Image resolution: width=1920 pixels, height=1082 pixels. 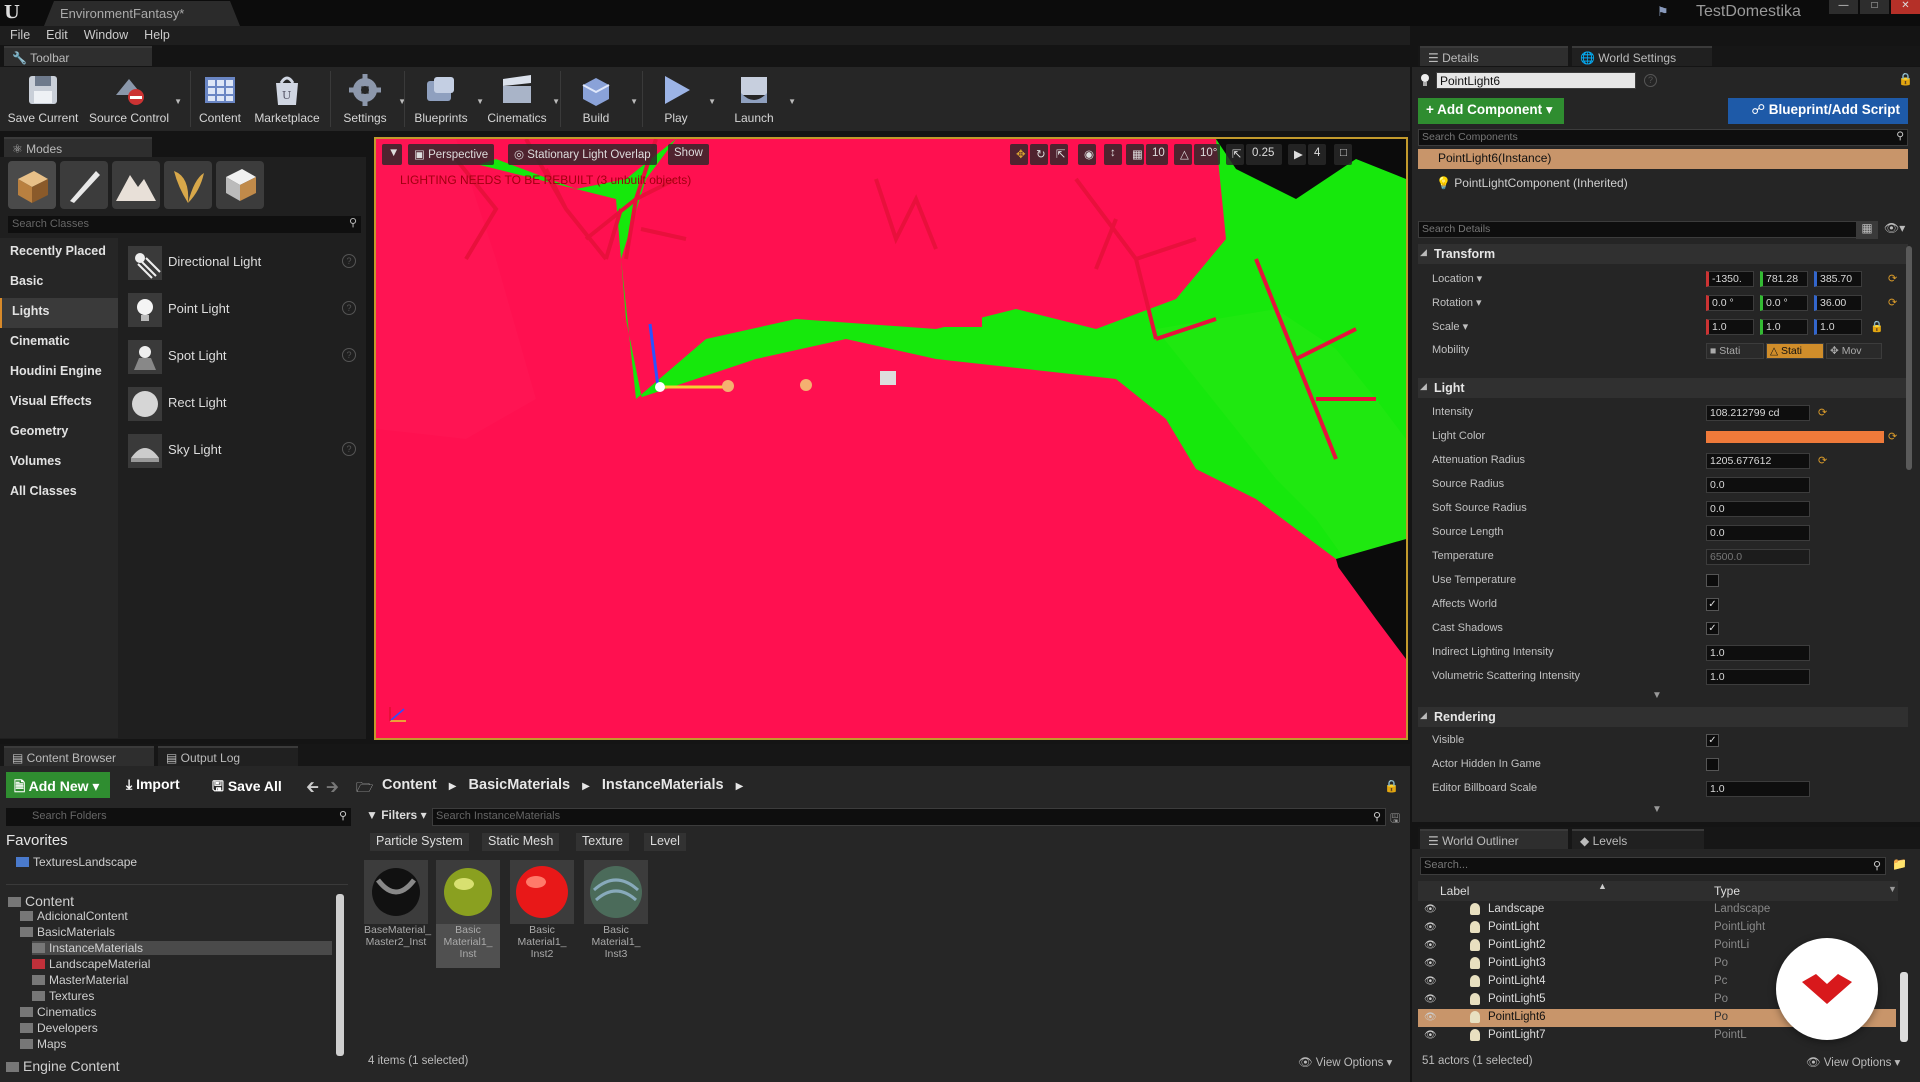 What do you see at coordinates (1894, 228) in the screenshot?
I see `eye-icon: 👁▾` at bounding box center [1894, 228].